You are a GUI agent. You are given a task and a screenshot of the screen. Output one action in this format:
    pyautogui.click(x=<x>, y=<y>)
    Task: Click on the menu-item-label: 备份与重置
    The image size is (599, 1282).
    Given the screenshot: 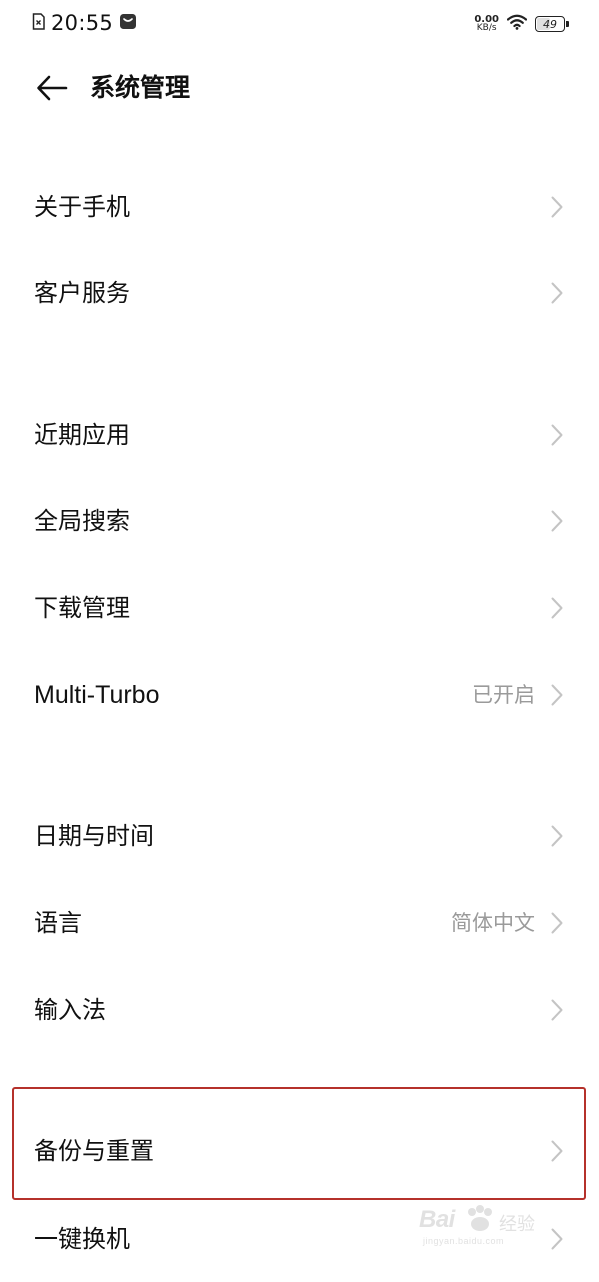 What is the action you would take?
    pyautogui.click(x=94, y=1151)
    